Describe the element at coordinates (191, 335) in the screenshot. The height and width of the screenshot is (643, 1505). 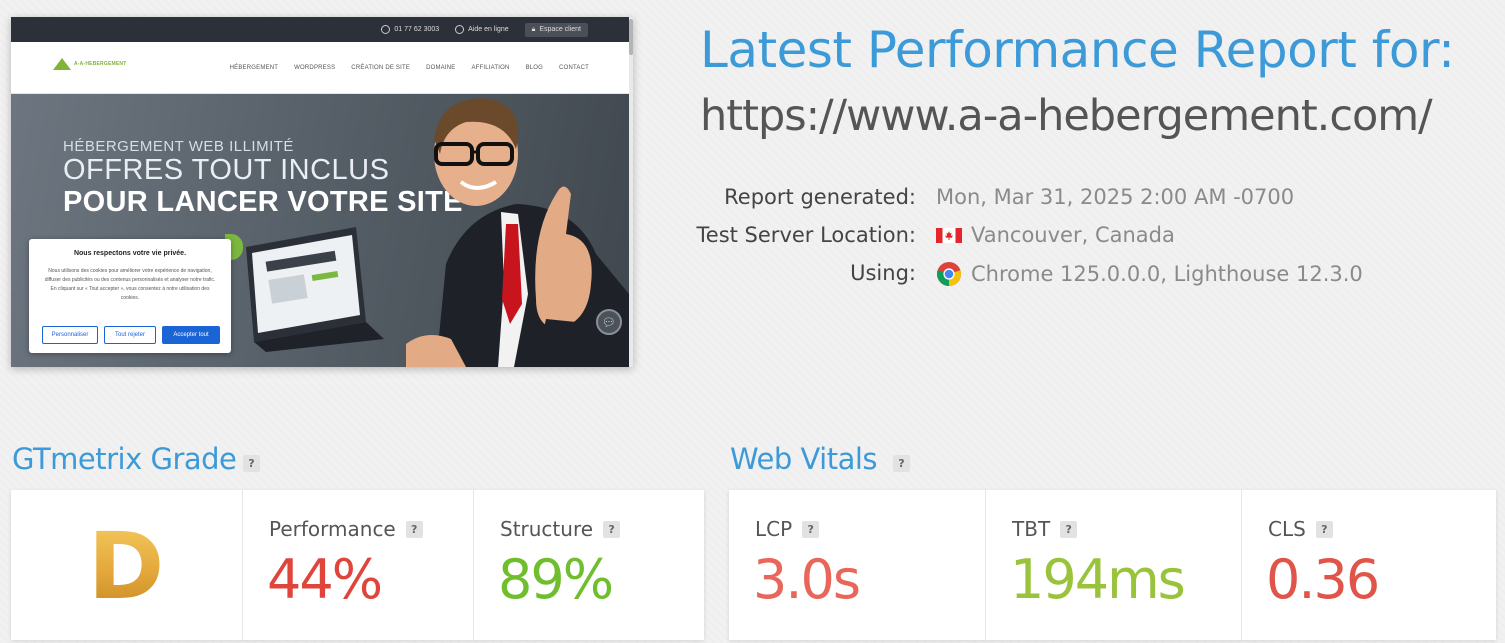
I see `cookie-accept-button: Accepter tout` at that location.